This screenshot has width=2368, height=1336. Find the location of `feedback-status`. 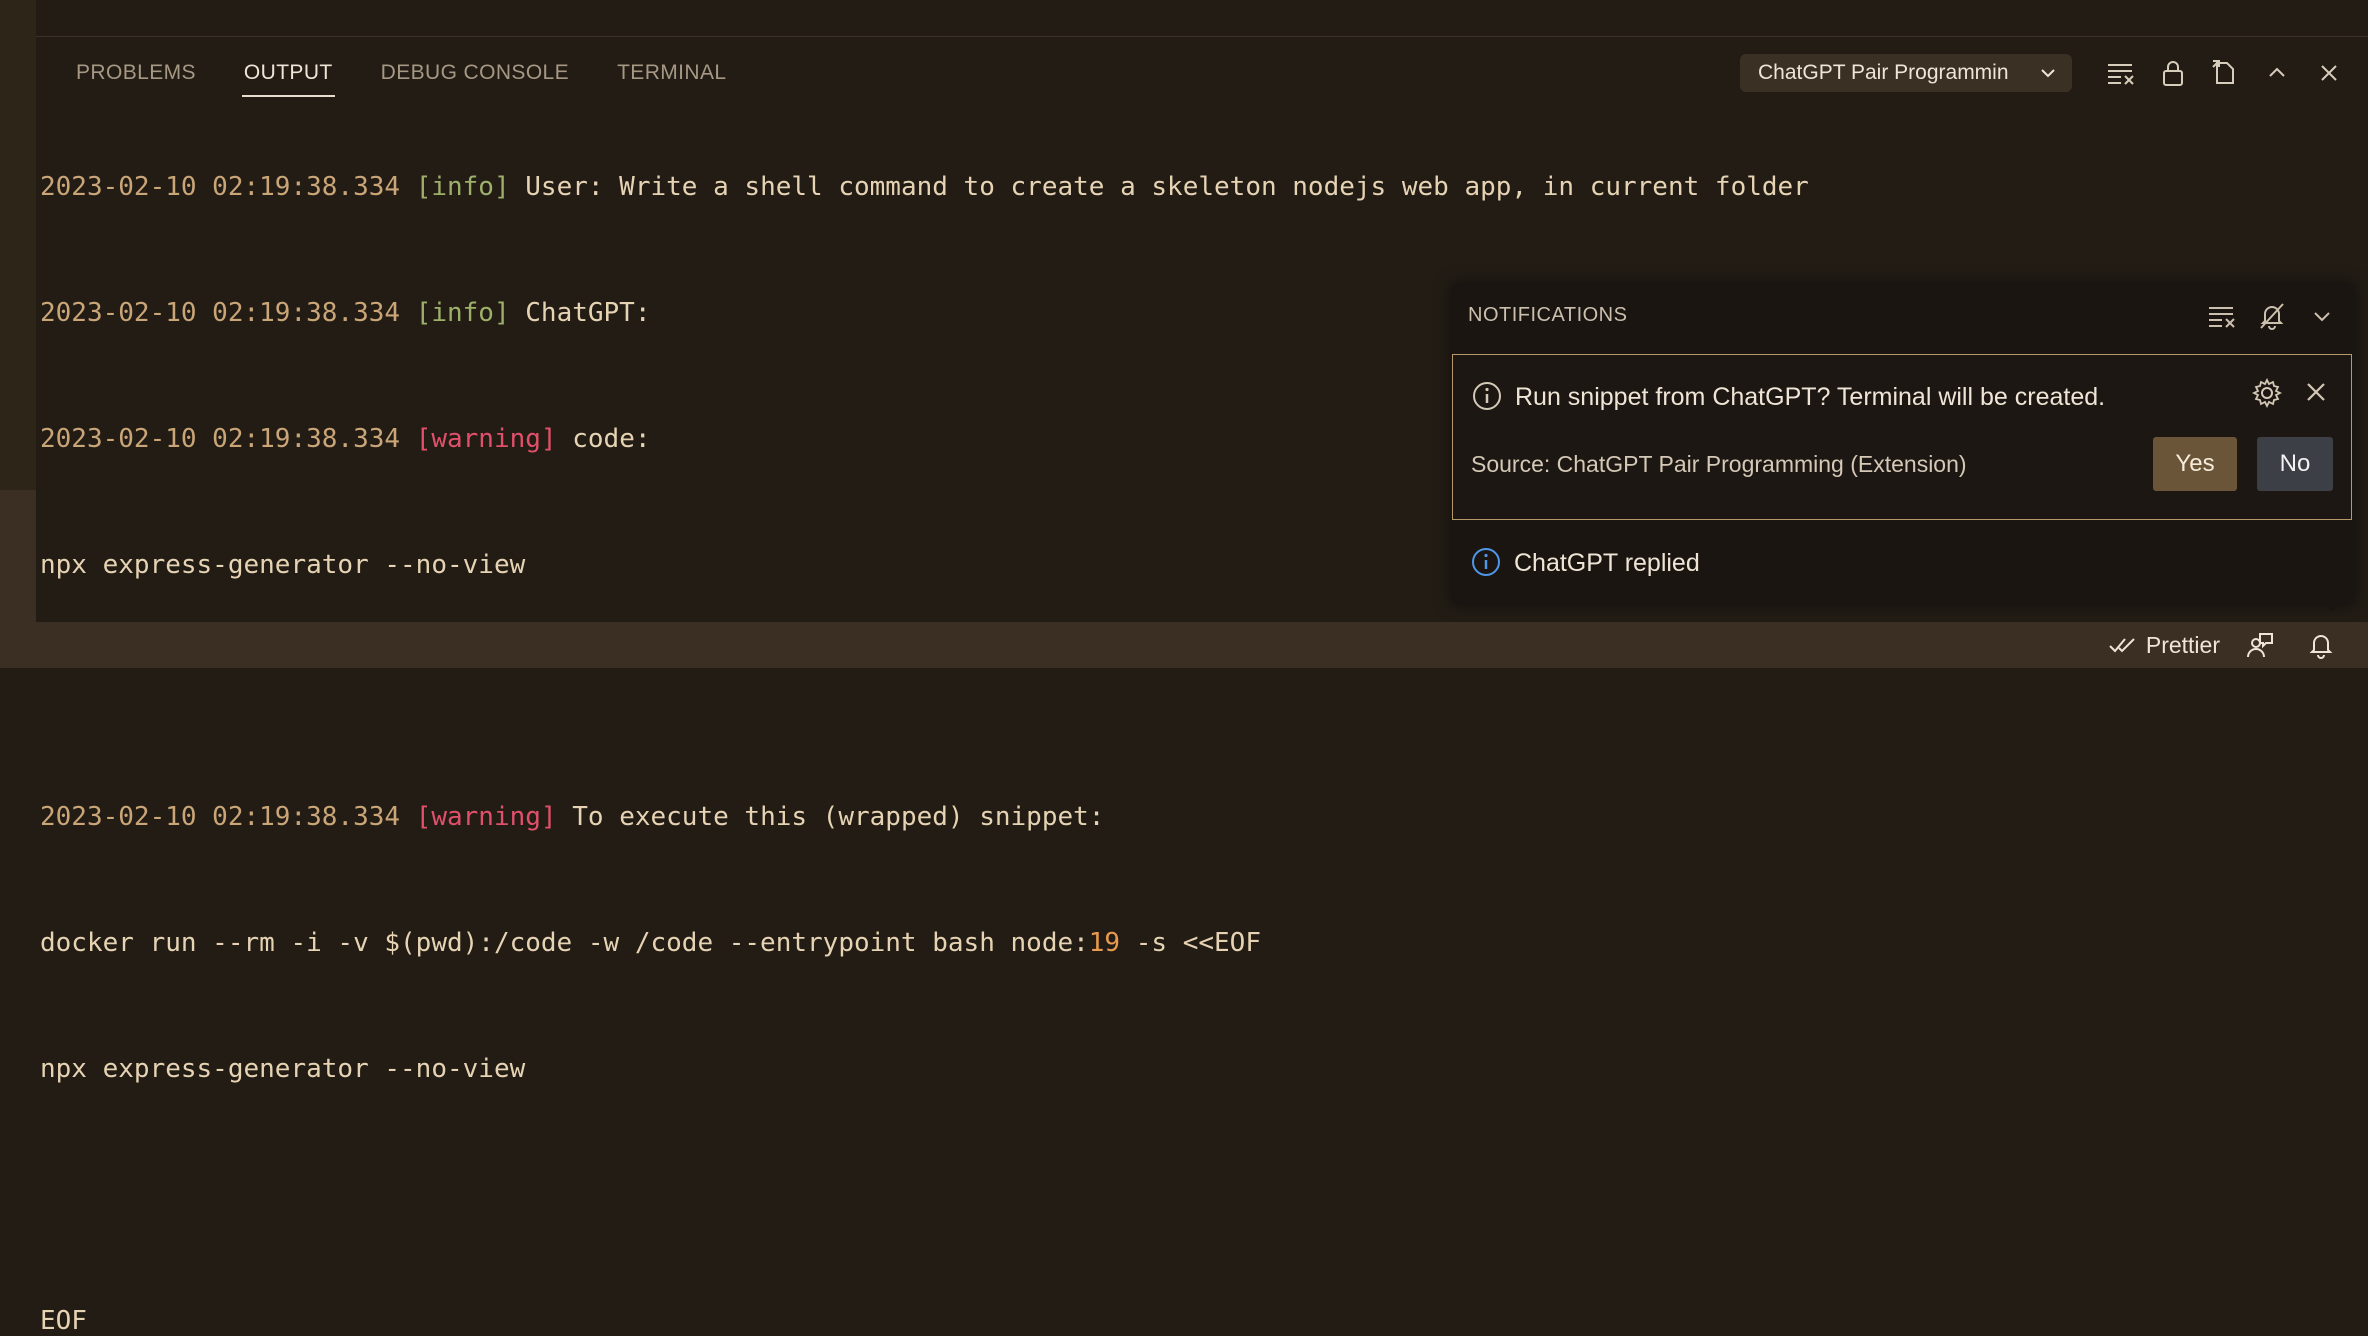

feedback-status is located at coordinates (2264, 645).